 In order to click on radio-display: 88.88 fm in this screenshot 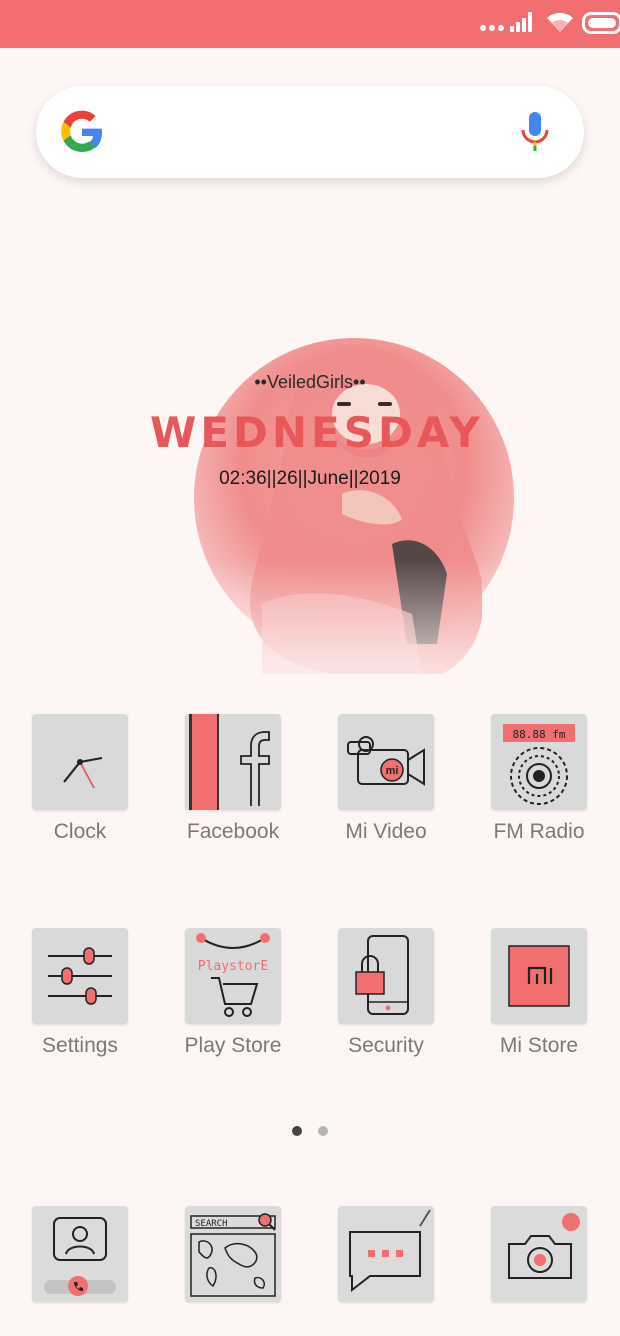, I will do `click(539, 734)`.